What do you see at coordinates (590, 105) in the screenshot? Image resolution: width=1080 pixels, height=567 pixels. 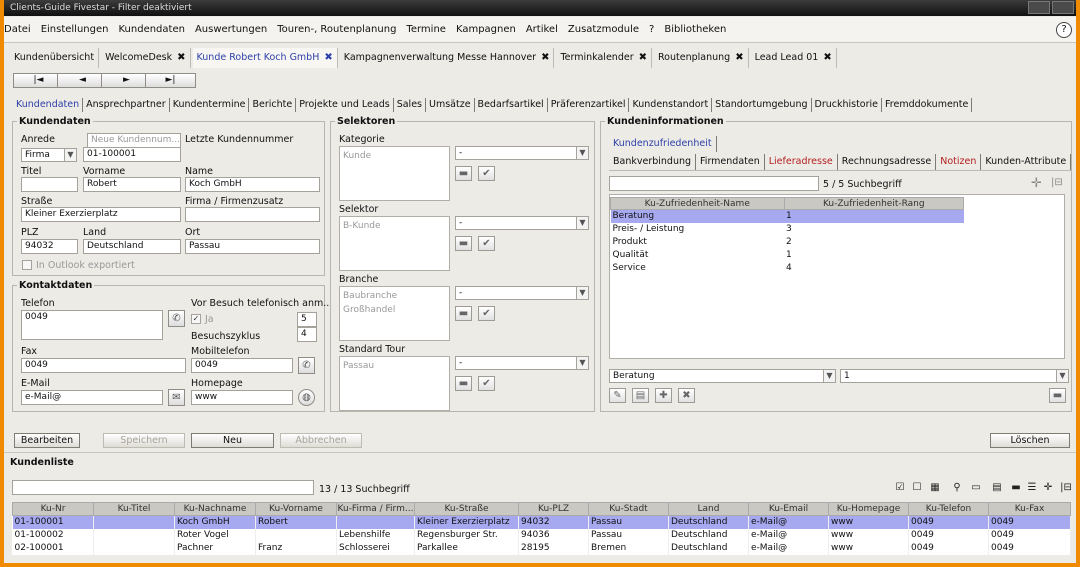 I see `tab-praeferenzartikel: Präferenzartikel` at bounding box center [590, 105].